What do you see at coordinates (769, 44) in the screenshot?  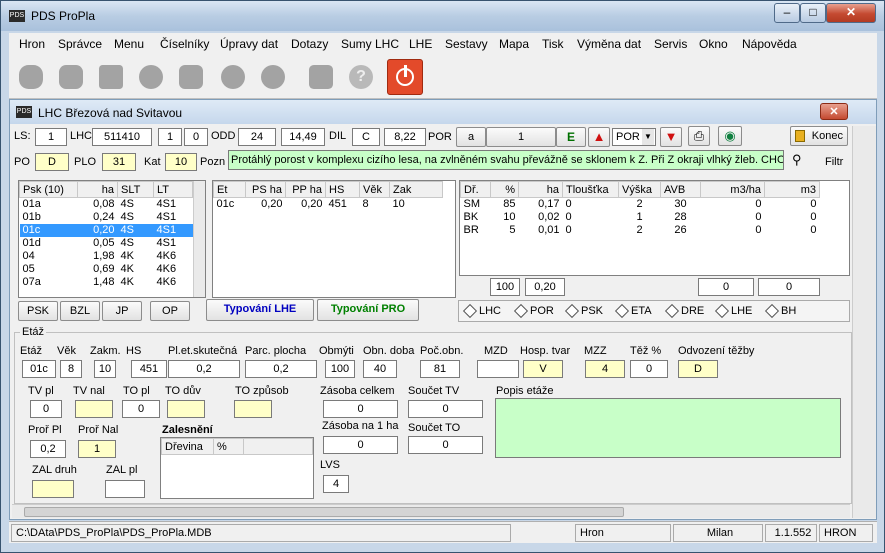 I see `menu-napoveda: Nápověda` at bounding box center [769, 44].